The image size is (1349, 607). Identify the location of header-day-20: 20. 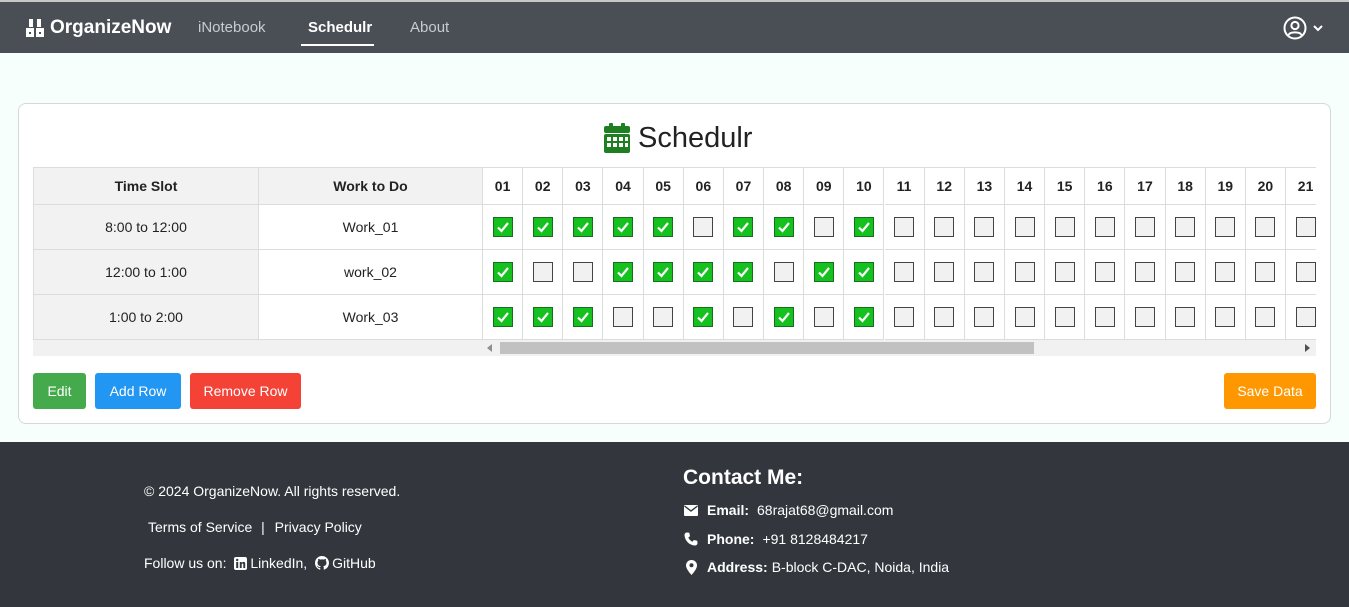
(1265, 186).